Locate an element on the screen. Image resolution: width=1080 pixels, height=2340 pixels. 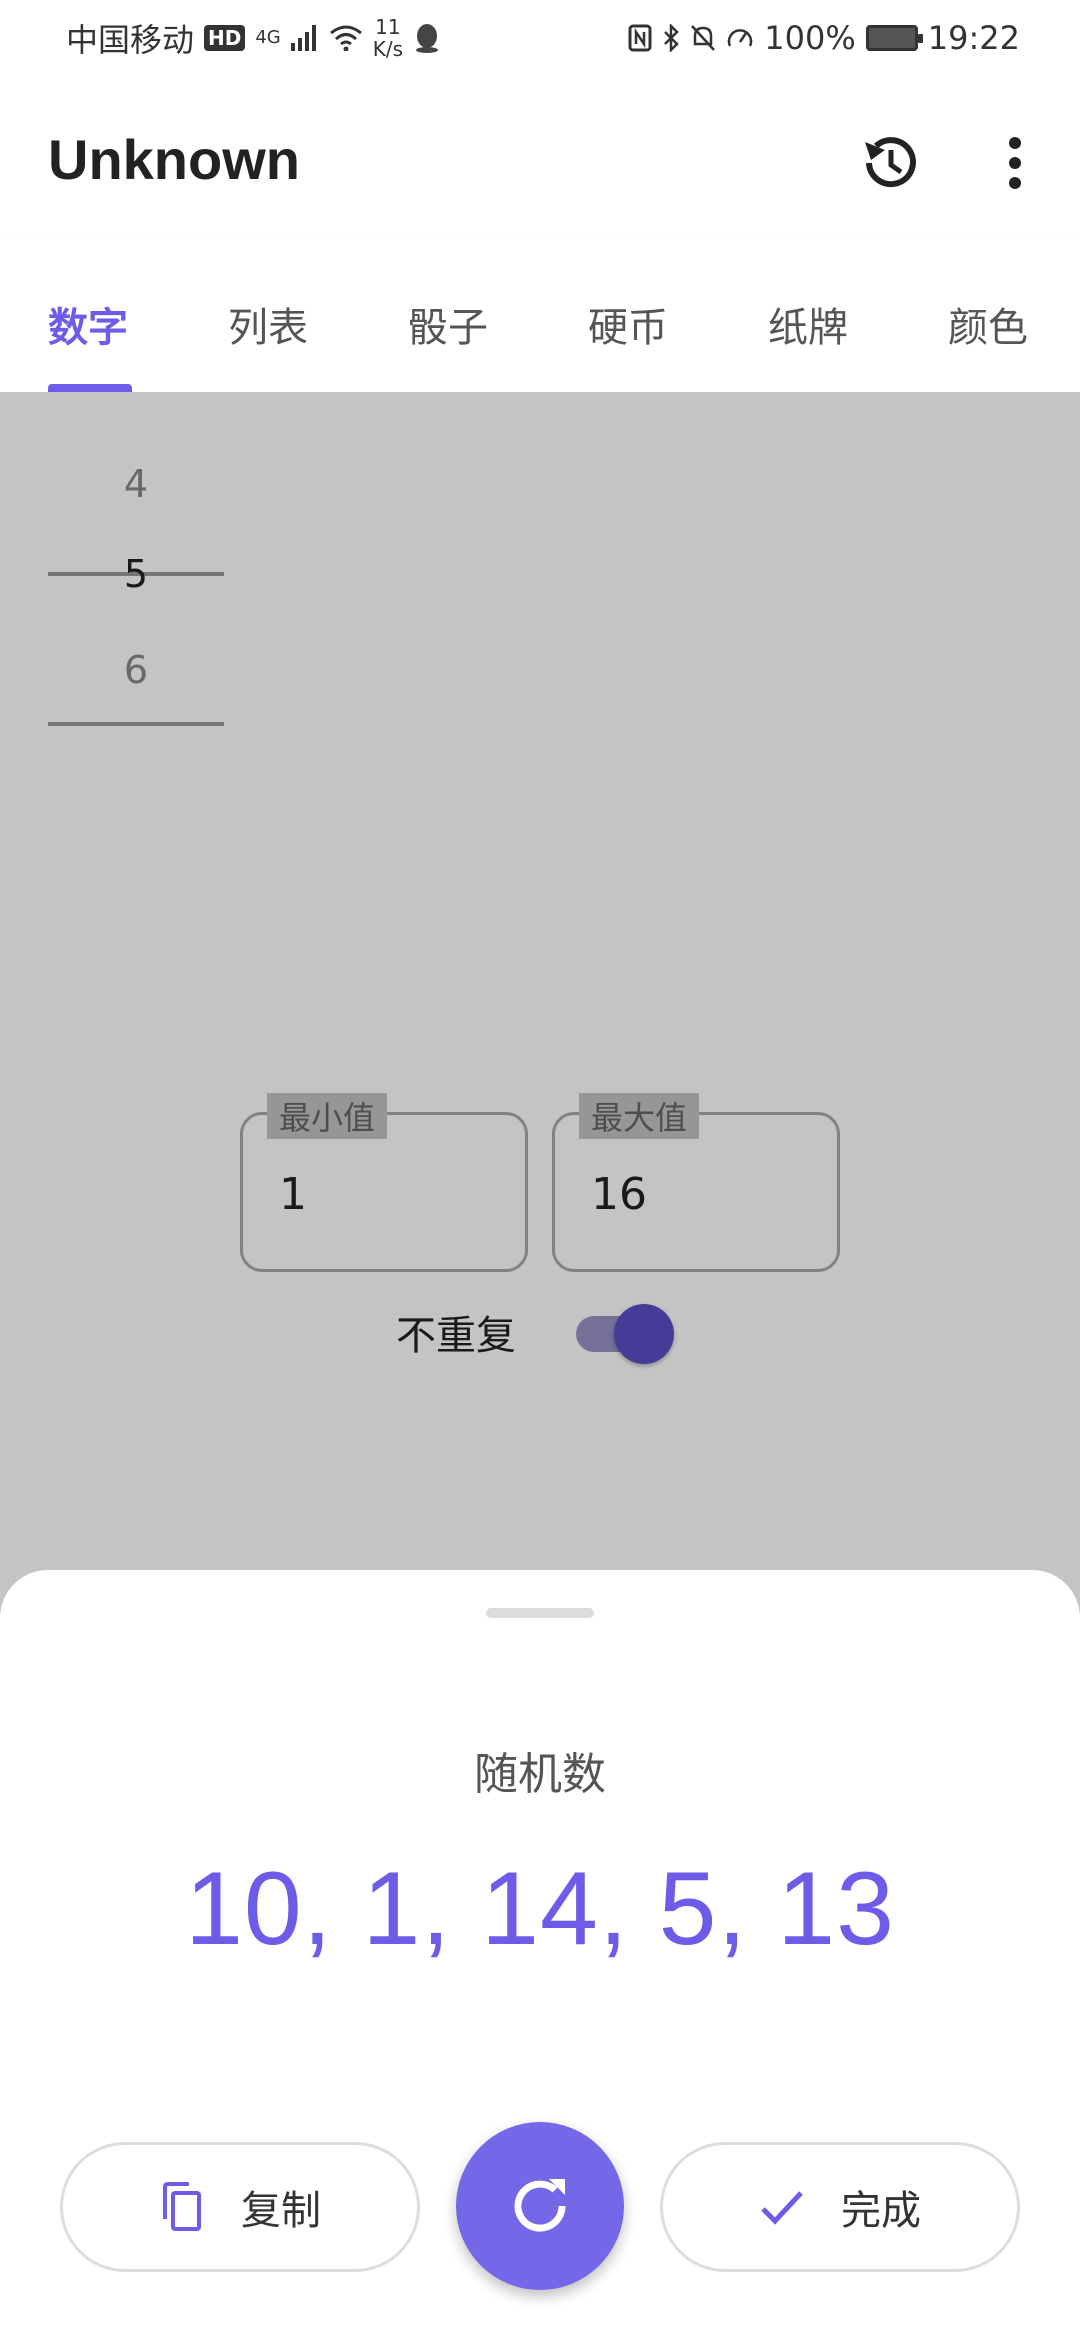
network-speed: 11 K/s is located at coordinates (388, 38).